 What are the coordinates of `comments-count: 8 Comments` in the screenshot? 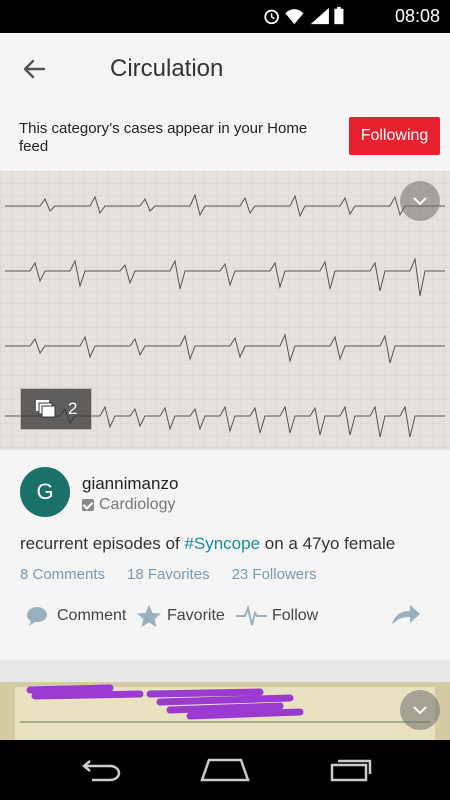 It's located at (62, 574).